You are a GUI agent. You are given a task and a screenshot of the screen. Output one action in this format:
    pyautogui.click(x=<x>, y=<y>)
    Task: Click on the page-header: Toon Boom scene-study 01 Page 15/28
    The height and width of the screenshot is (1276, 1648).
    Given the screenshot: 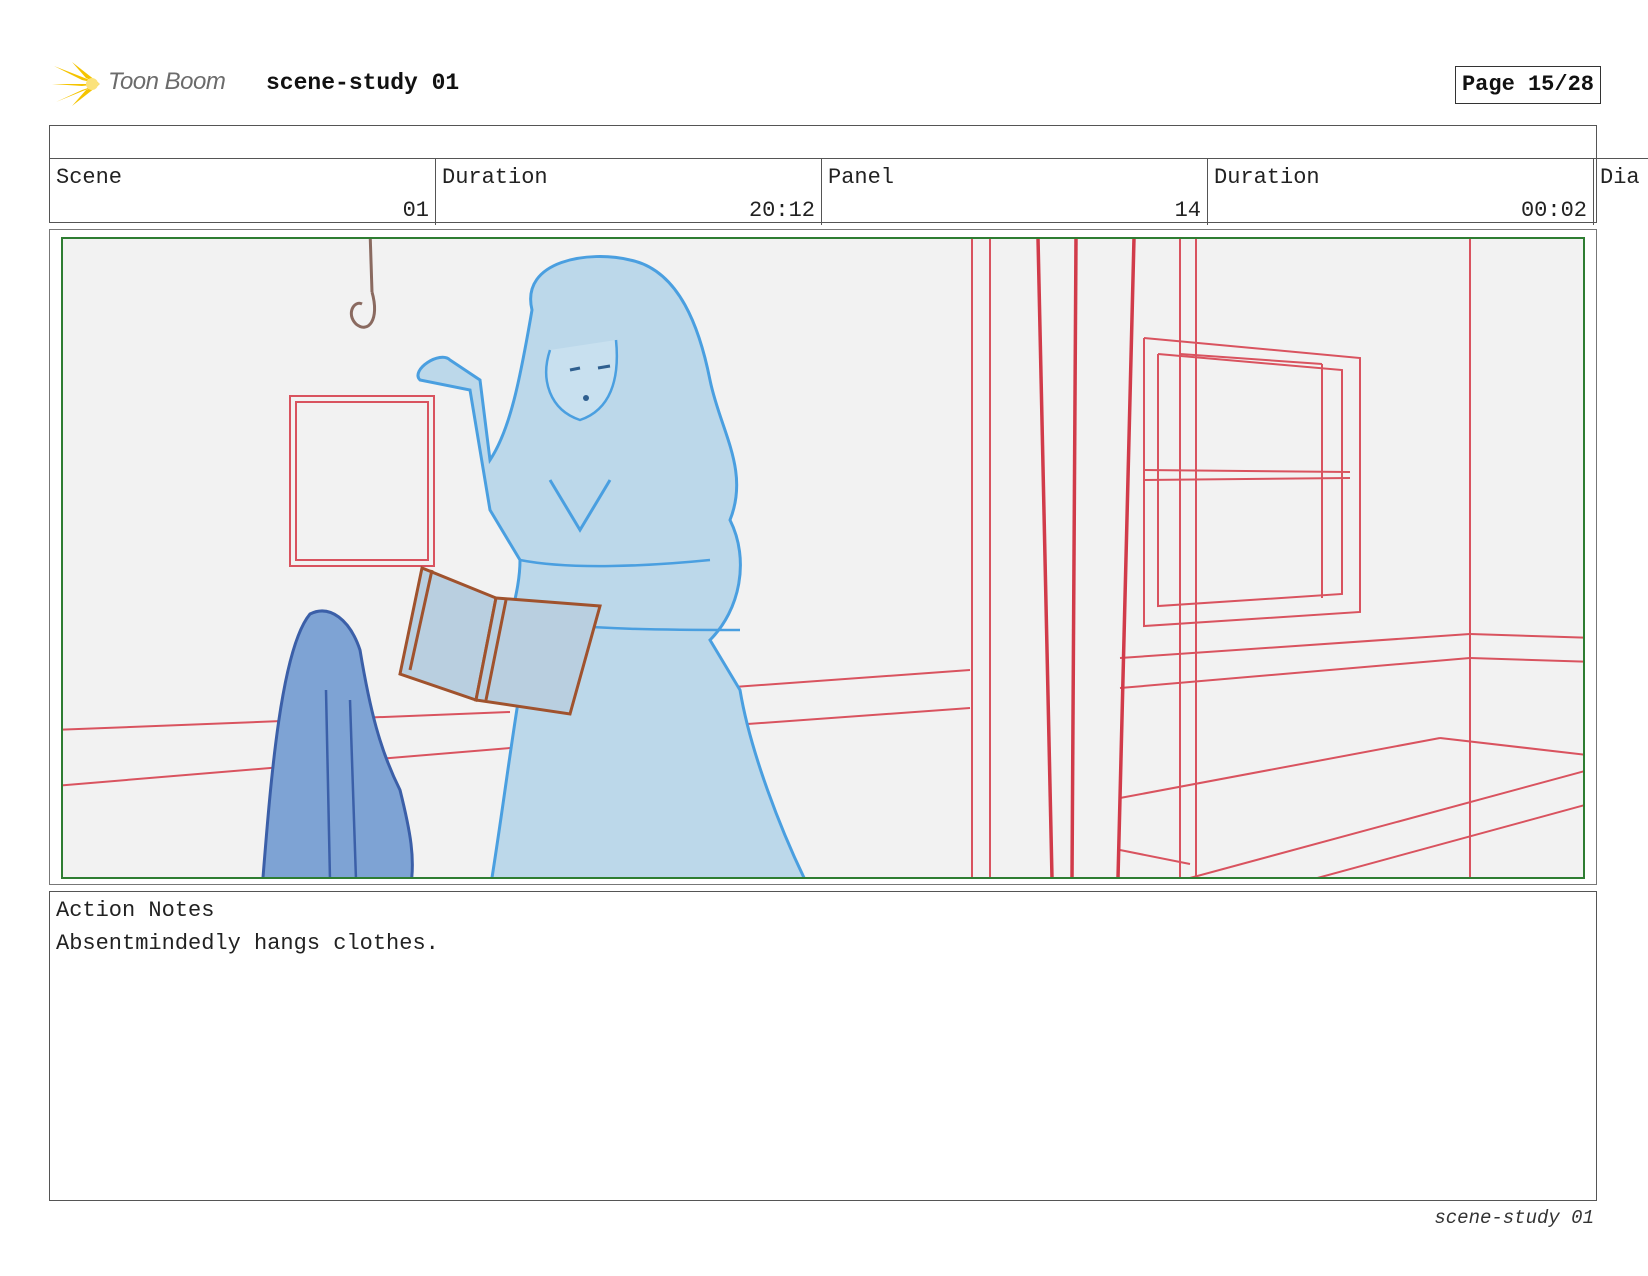 What is the action you would take?
    pyautogui.click(x=826, y=84)
    